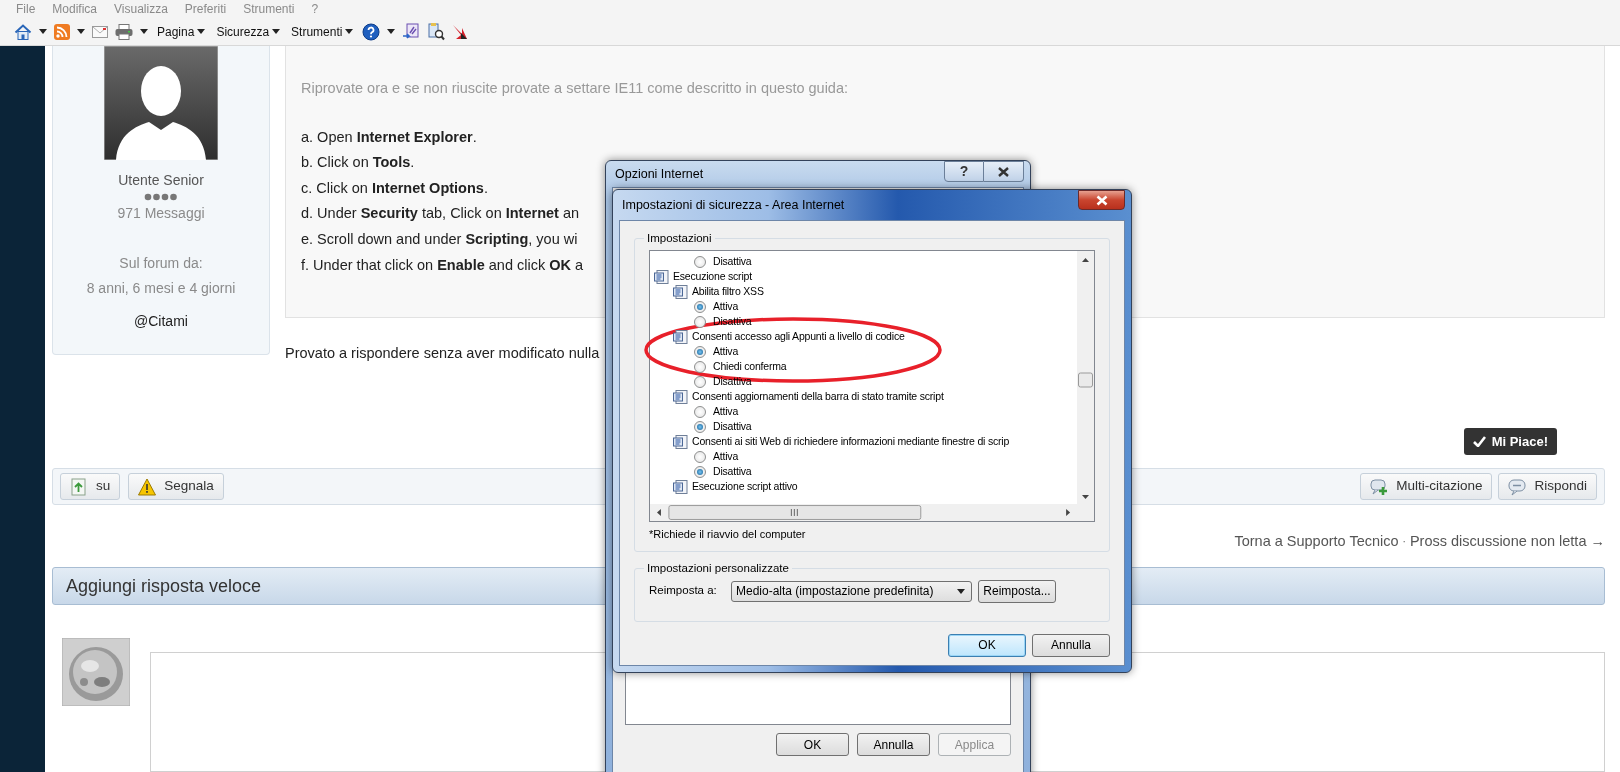  Describe the element at coordinates (442, 353) in the screenshot. I see `reply-text: Provato a rispondere senza aver modificato nulla` at that location.